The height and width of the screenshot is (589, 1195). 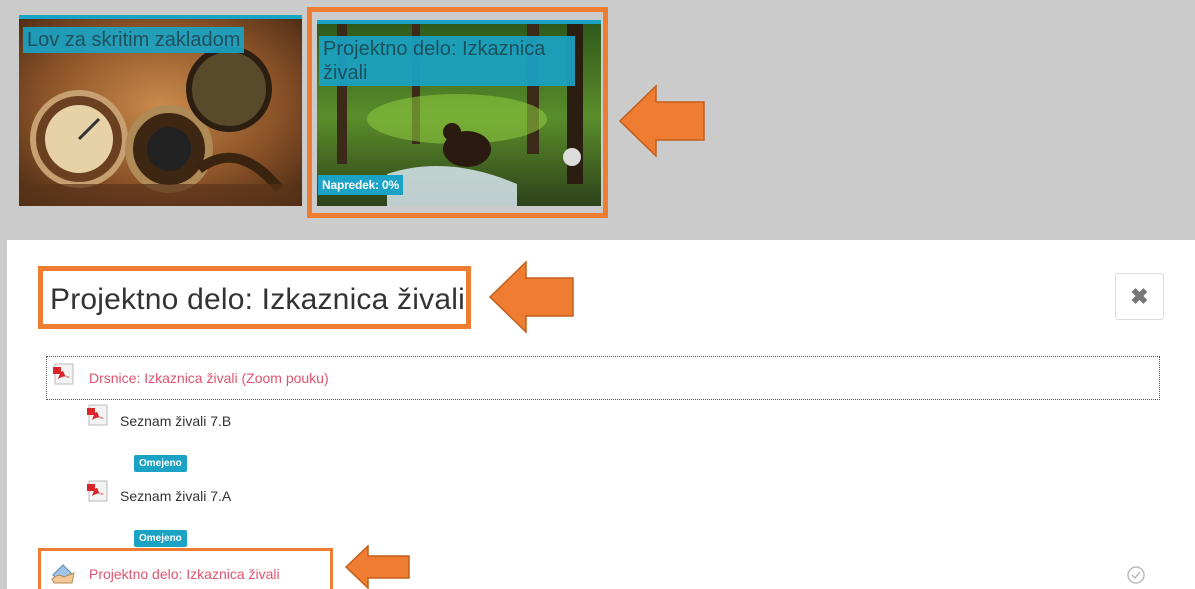 What do you see at coordinates (160, 110) in the screenshot?
I see `tile-treasure-hunt: Lov za skritim zakladom` at bounding box center [160, 110].